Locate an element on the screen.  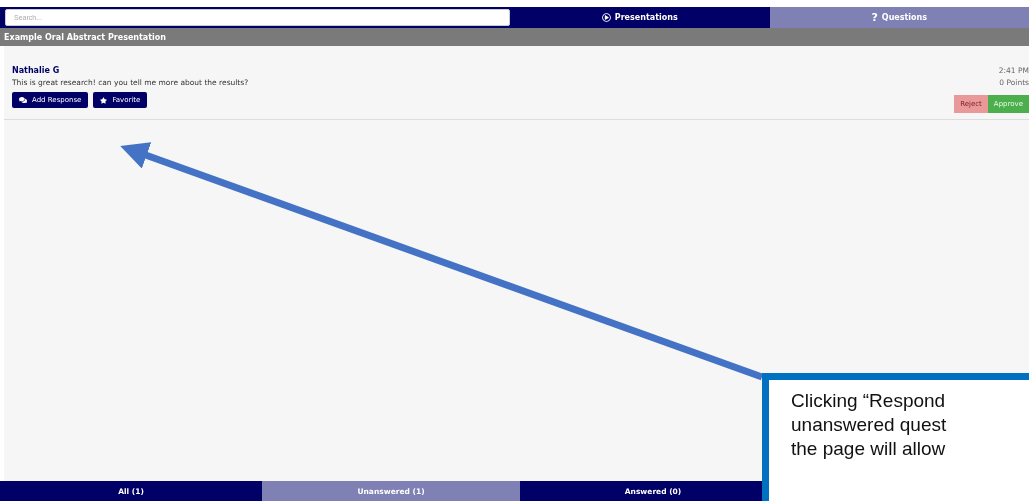
callout-text: the page will allow is located at coordinates (869, 449).